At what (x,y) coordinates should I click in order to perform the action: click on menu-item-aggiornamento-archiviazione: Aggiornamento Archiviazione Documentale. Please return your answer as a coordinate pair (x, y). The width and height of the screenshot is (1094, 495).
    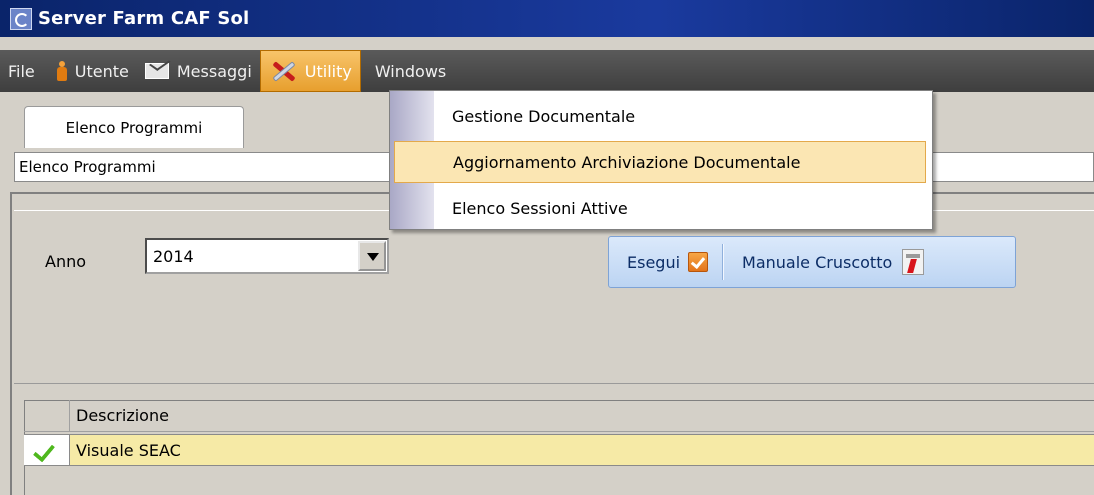
    Looking at the image, I should click on (660, 162).